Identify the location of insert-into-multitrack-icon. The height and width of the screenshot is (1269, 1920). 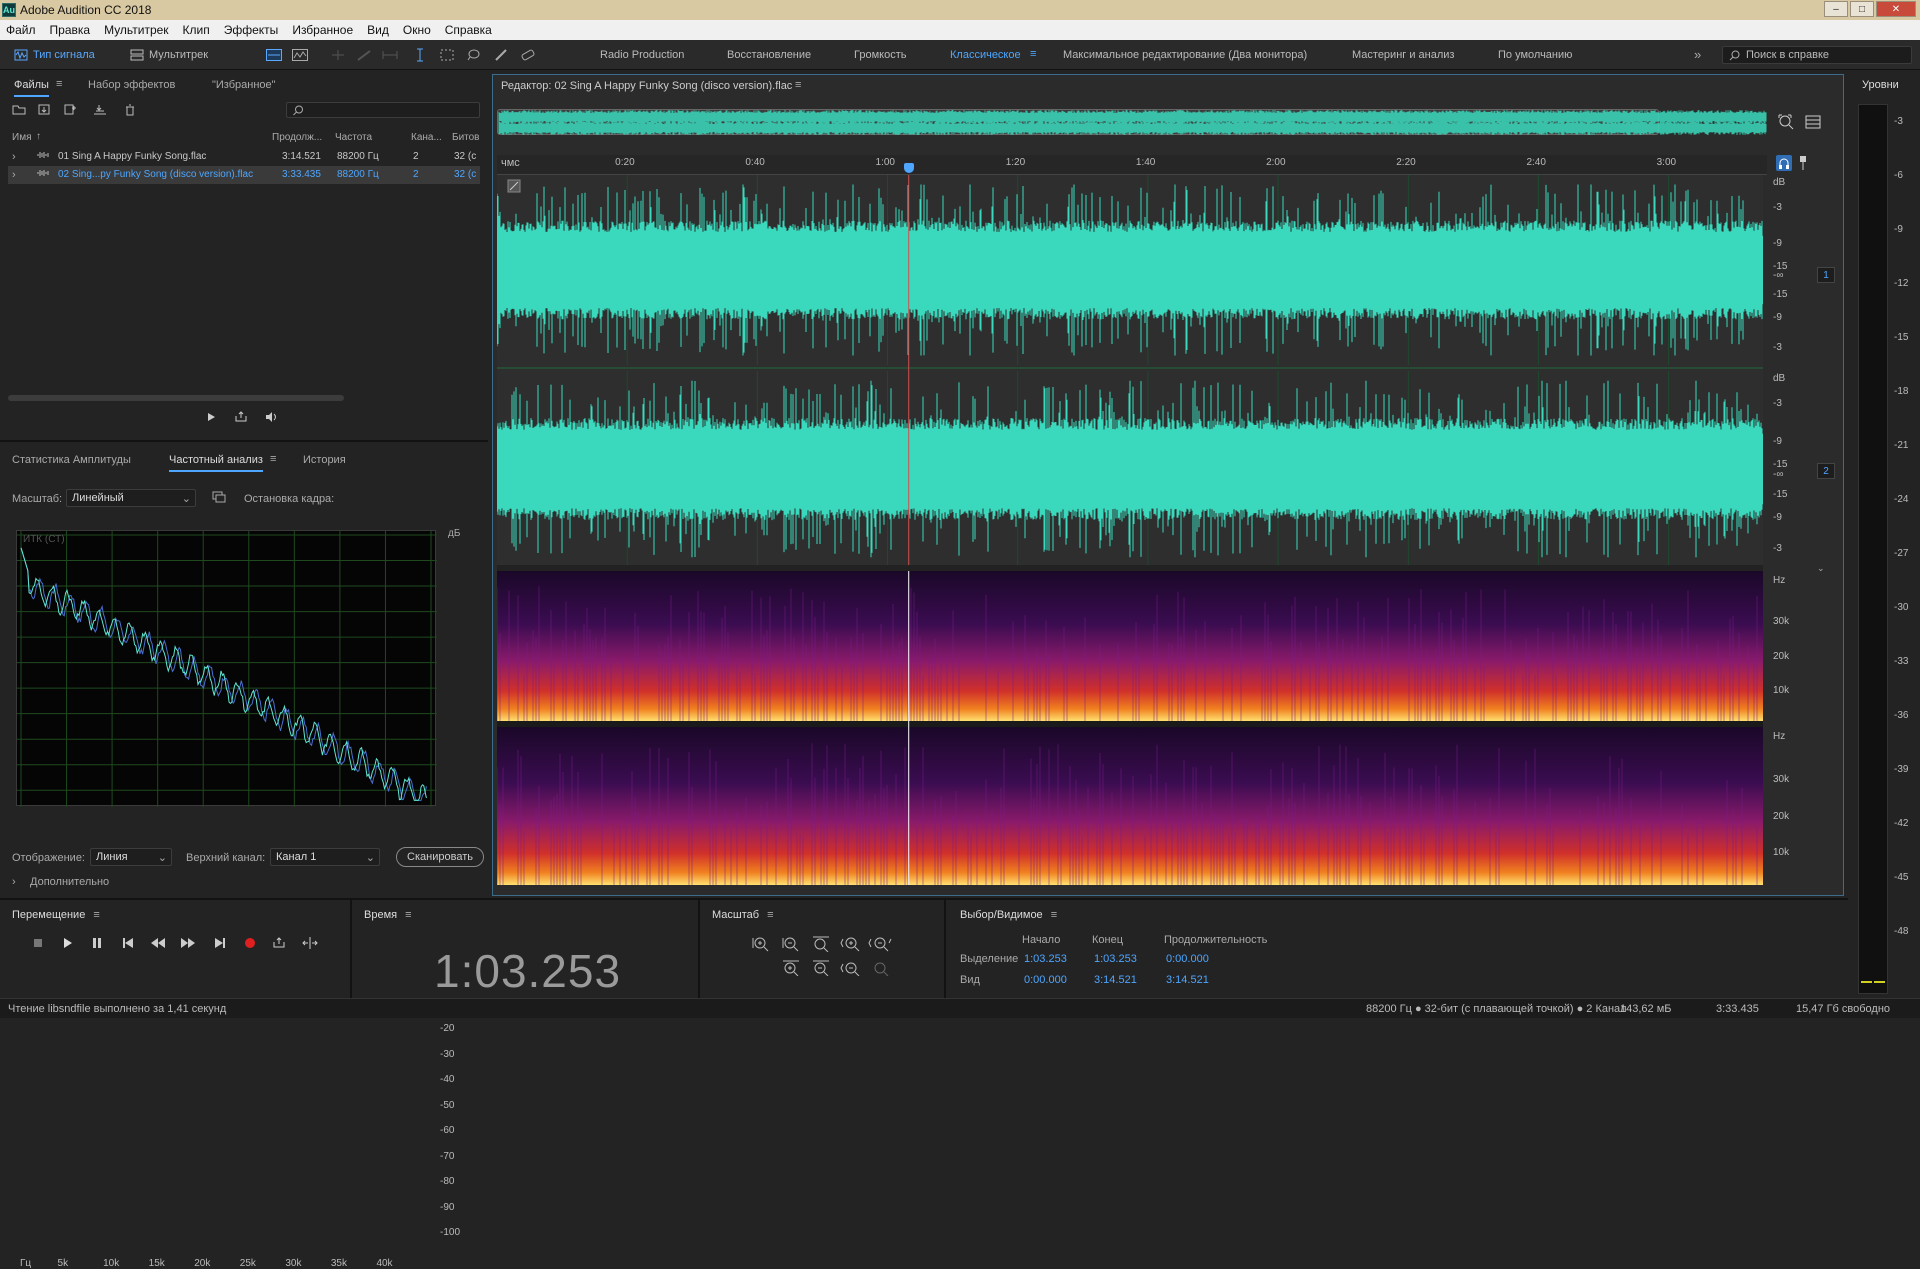
(100, 109).